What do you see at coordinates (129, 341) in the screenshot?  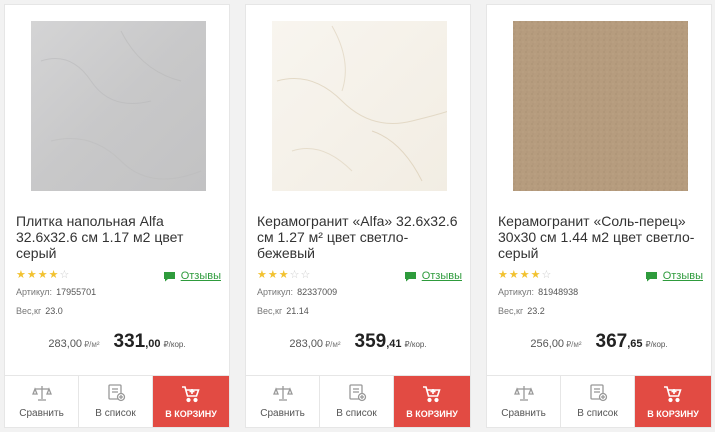 I see `box-price-main: 331` at bounding box center [129, 341].